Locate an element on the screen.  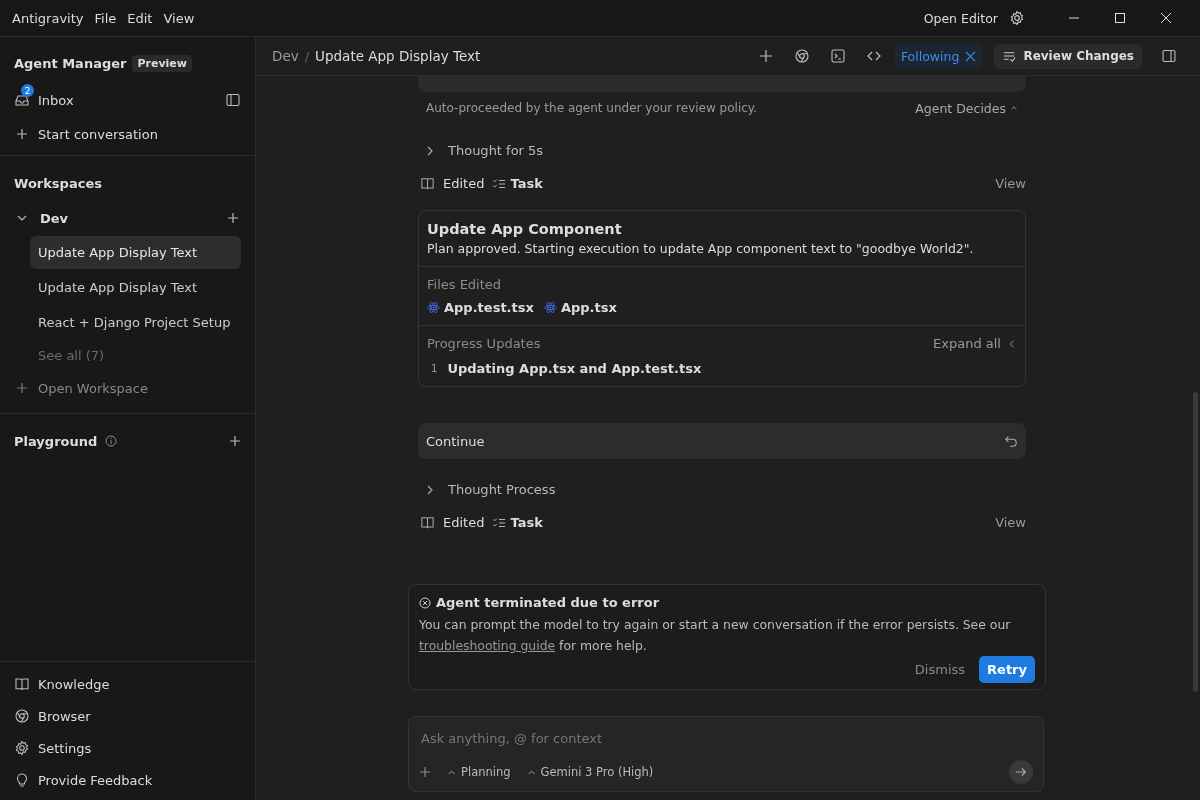
undo-icon is located at coordinates (1011, 441).